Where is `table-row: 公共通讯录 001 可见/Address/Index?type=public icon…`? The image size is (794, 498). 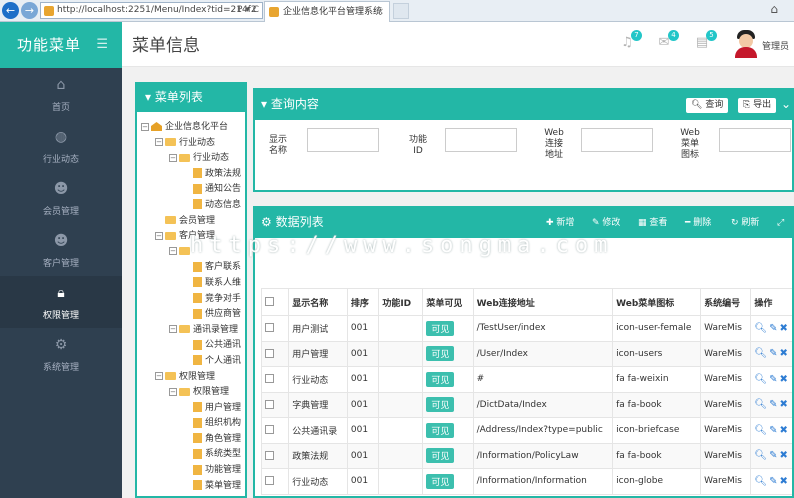
table-row: 公共通讯录 001 可见/Address/Index?type=public icon… is located at coordinates (526, 430).